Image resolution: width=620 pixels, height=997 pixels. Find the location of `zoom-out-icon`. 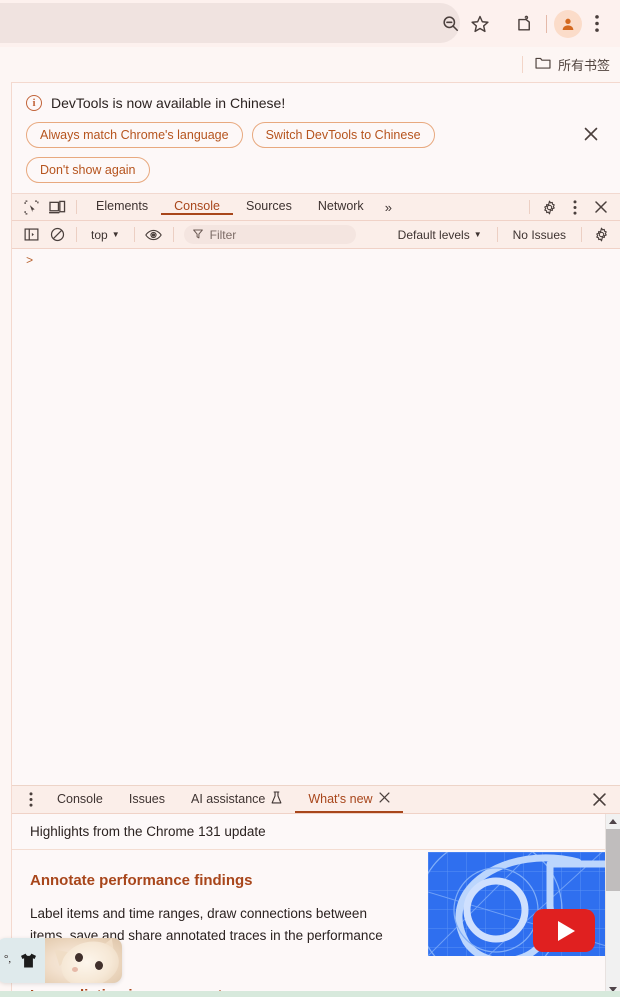

zoom-out-icon is located at coordinates (450, 24).